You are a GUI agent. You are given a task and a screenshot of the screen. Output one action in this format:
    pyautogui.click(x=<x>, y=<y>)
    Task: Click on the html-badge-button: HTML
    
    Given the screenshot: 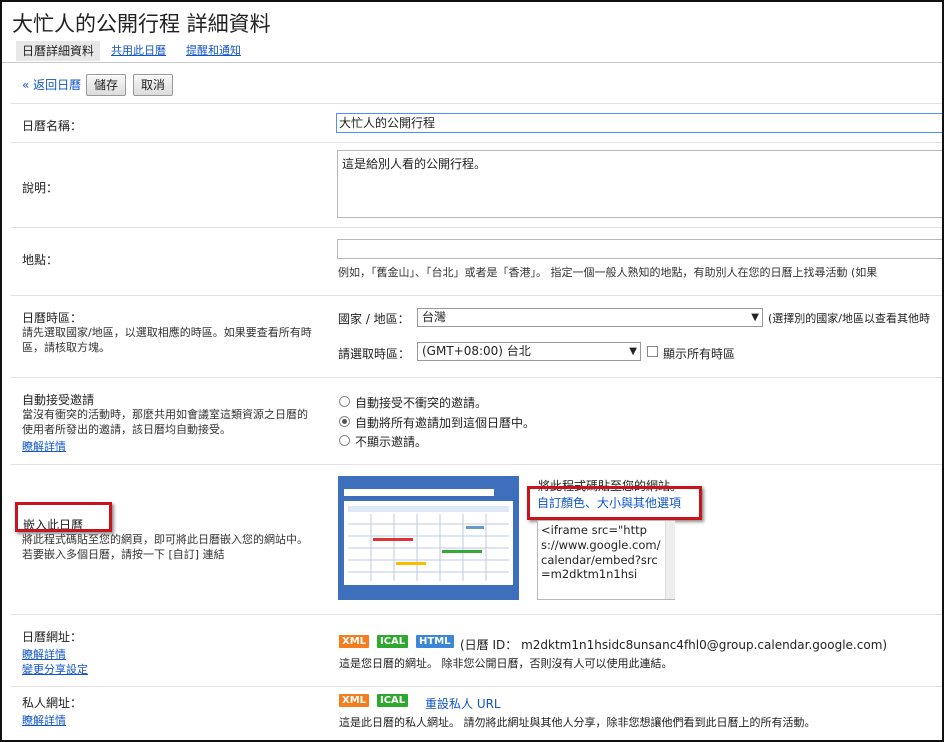 What is the action you would take?
    pyautogui.click(x=435, y=641)
    